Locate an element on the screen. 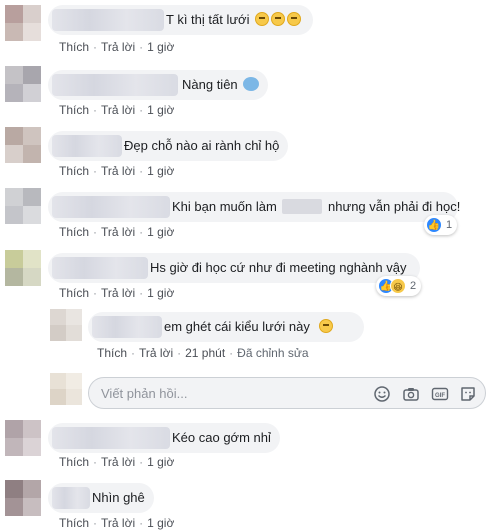 This screenshot has width=500, height=532. svg-text: GIF is located at coordinates (440, 396).